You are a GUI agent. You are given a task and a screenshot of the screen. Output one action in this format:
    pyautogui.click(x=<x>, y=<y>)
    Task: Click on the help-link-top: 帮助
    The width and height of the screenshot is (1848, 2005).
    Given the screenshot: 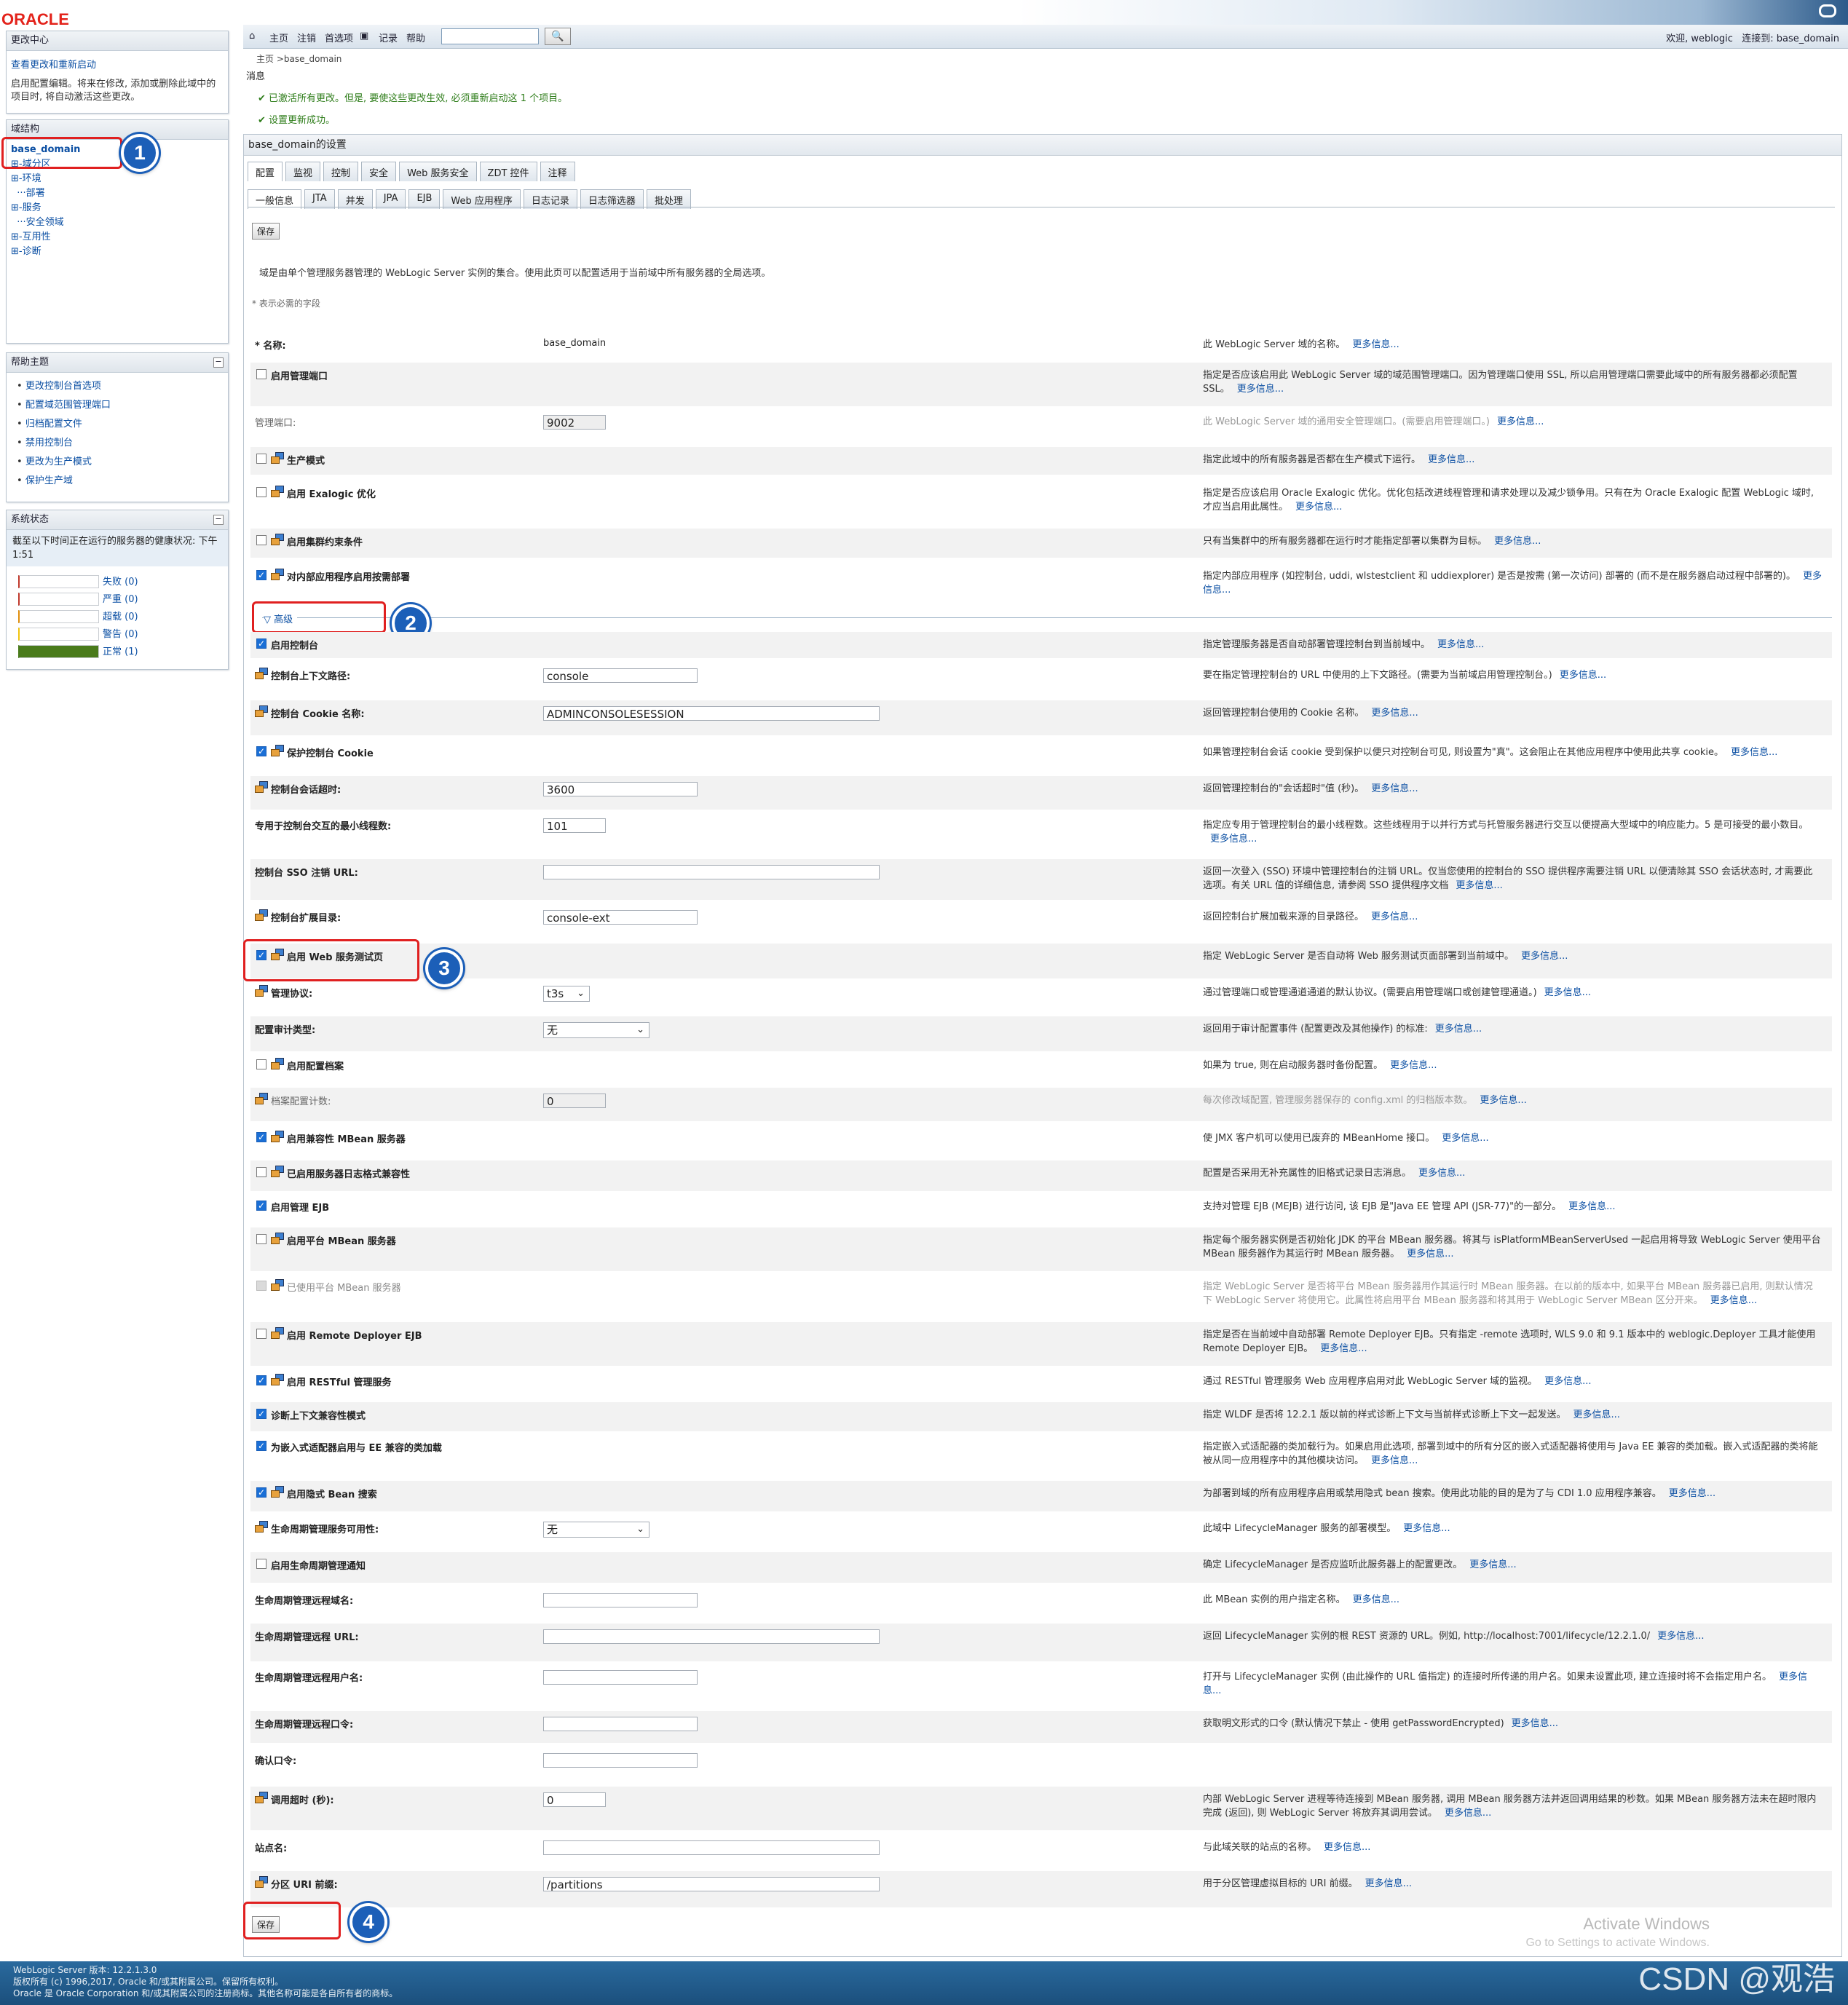 What is the action you would take?
    pyautogui.click(x=415, y=37)
    